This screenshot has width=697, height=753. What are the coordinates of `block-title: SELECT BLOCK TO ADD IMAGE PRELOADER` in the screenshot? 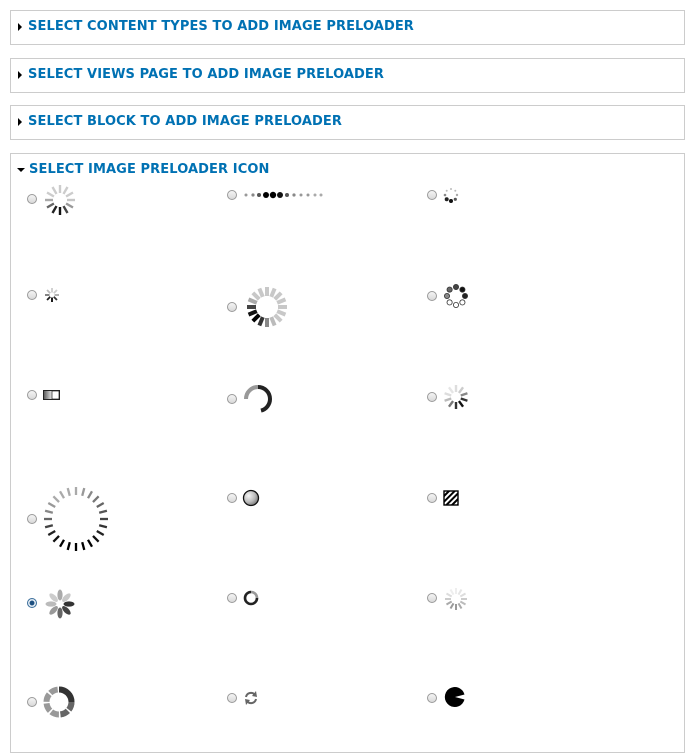 It's located at (185, 121).